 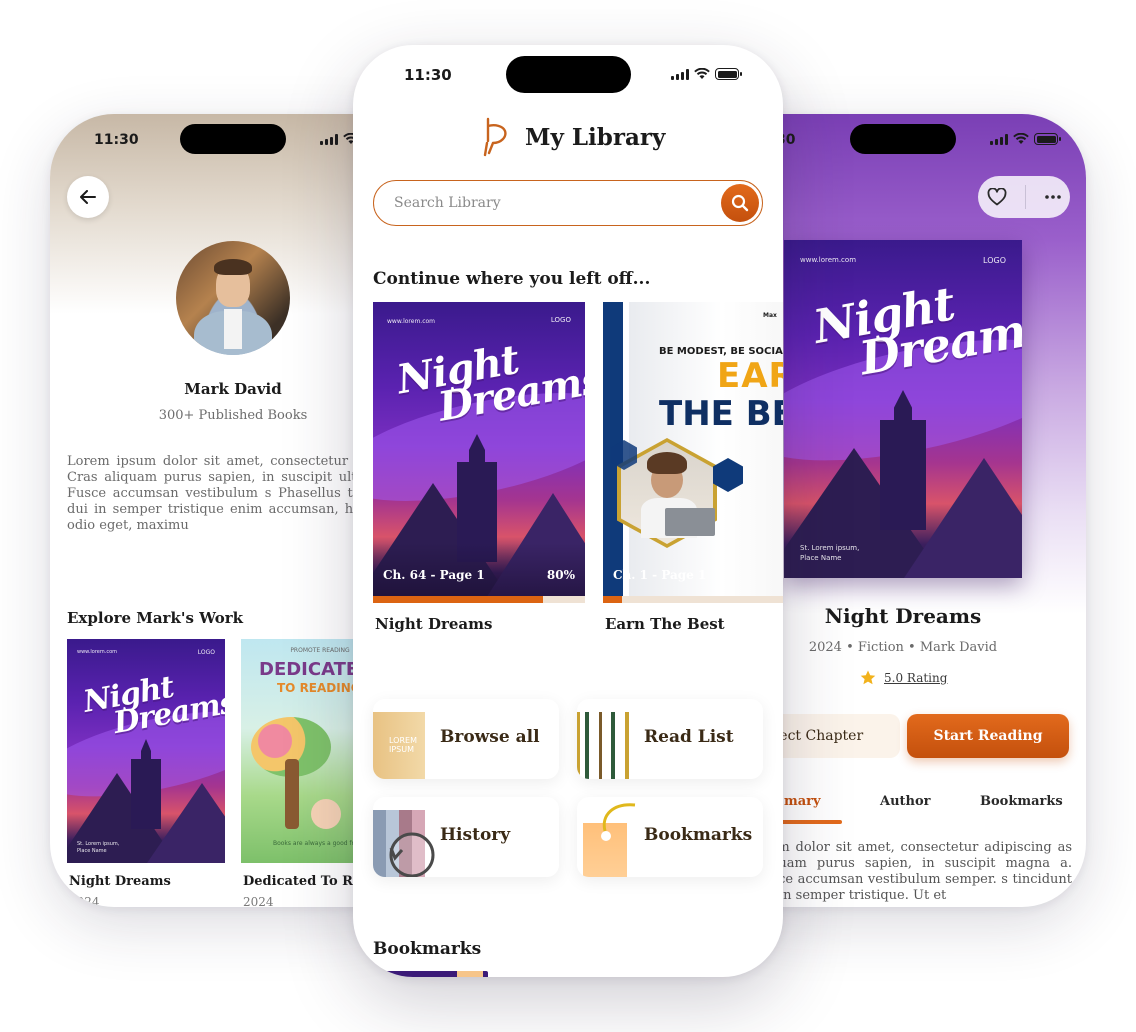 I want to click on read-list-thumb, so click(x=603, y=745).